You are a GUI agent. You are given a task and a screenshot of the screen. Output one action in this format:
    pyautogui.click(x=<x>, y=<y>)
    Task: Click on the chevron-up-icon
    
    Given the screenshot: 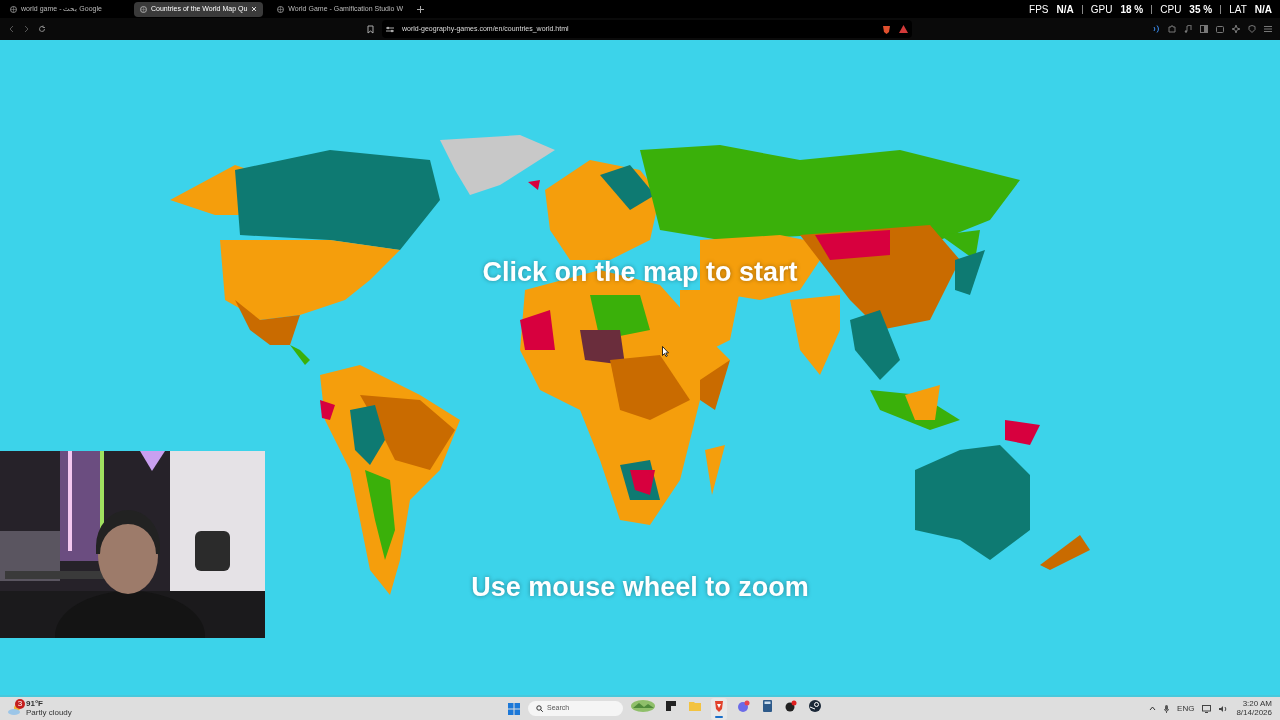 What is the action you would take?
    pyautogui.click(x=1153, y=708)
    